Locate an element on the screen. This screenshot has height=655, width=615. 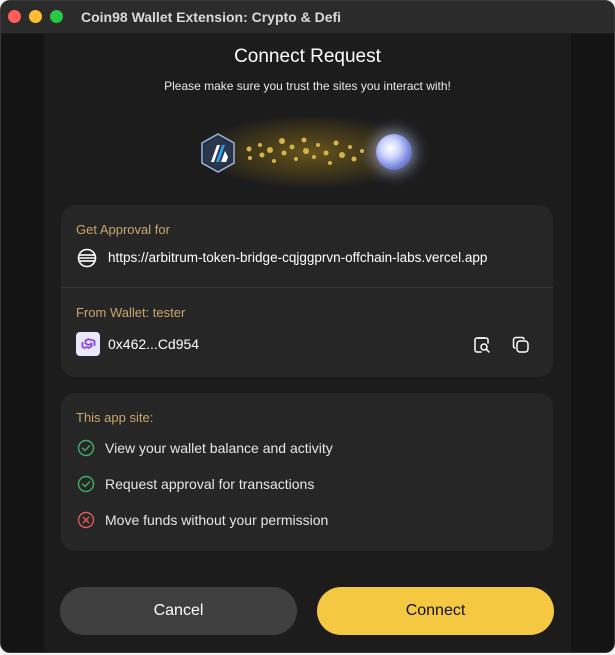
permission-text: View your wallet balance and activity is located at coordinates (219, 448).